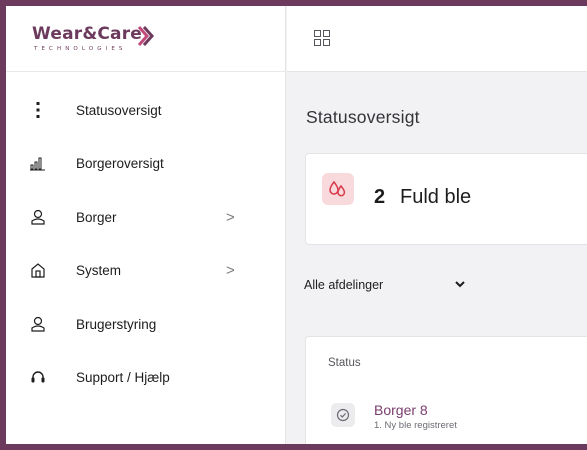  I want to click on brand-mark-icon, so click(146, 36).